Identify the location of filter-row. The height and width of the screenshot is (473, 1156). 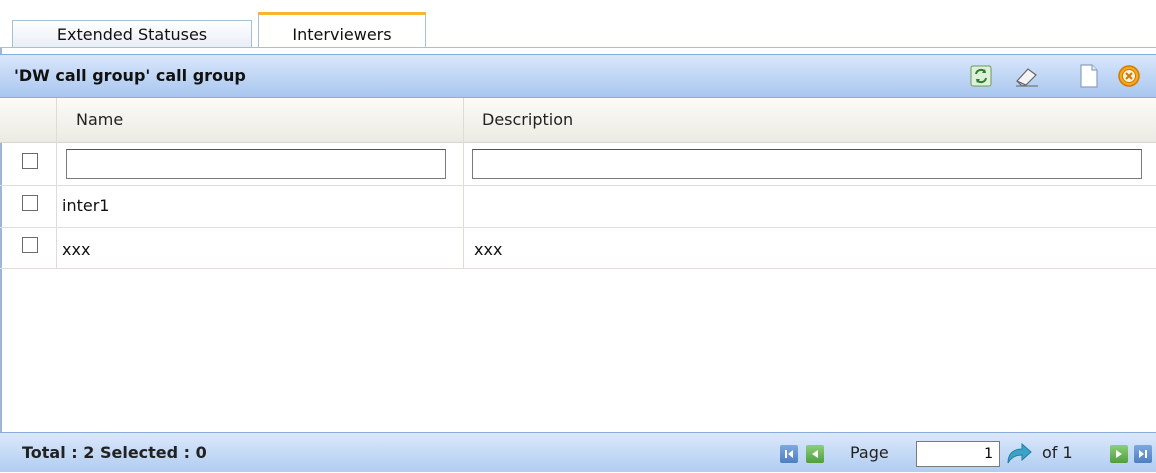
(578, 164).